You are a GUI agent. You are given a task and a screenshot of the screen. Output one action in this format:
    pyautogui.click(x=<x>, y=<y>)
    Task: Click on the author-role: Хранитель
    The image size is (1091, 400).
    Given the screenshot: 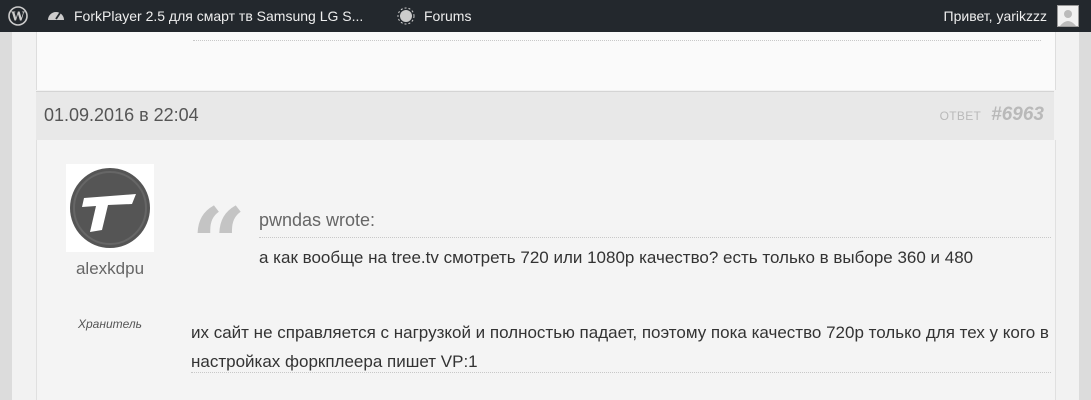 What is the action you would take?
    pyautogui.click(x=110, y=324)
    